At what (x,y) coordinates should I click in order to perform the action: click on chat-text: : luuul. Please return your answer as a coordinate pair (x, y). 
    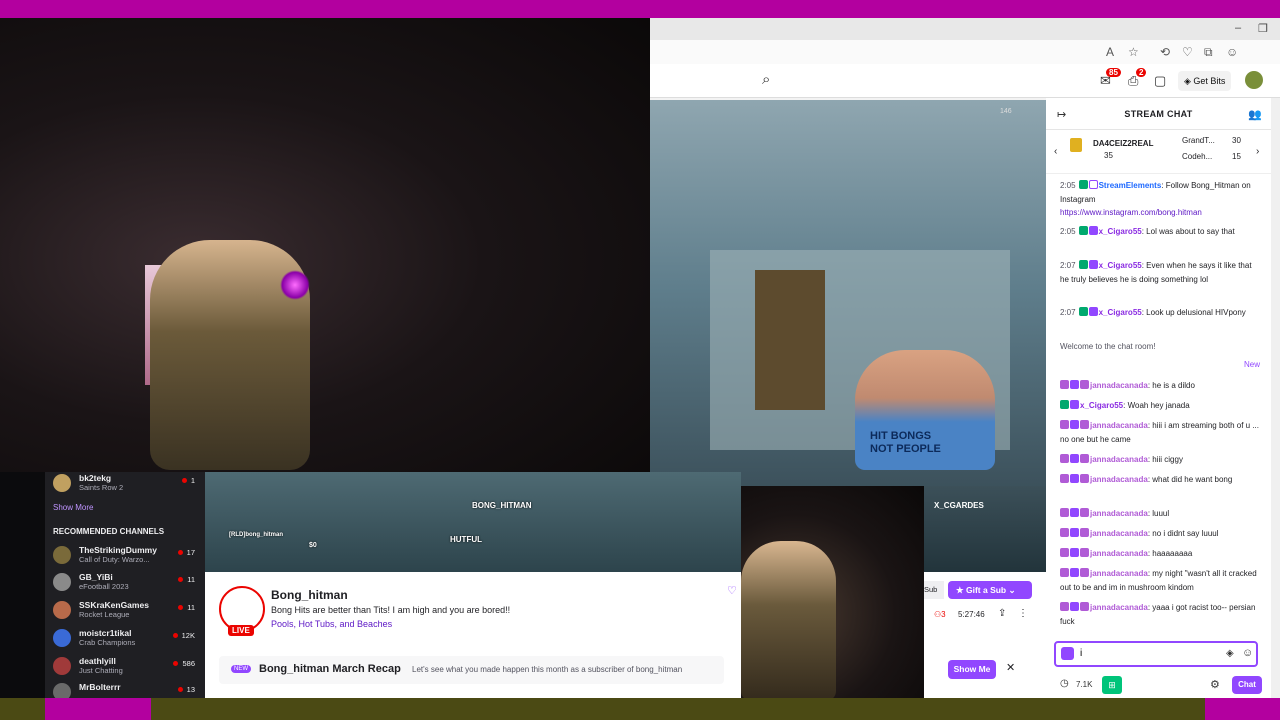
    Looking at the image, I should click on (1158, 513).